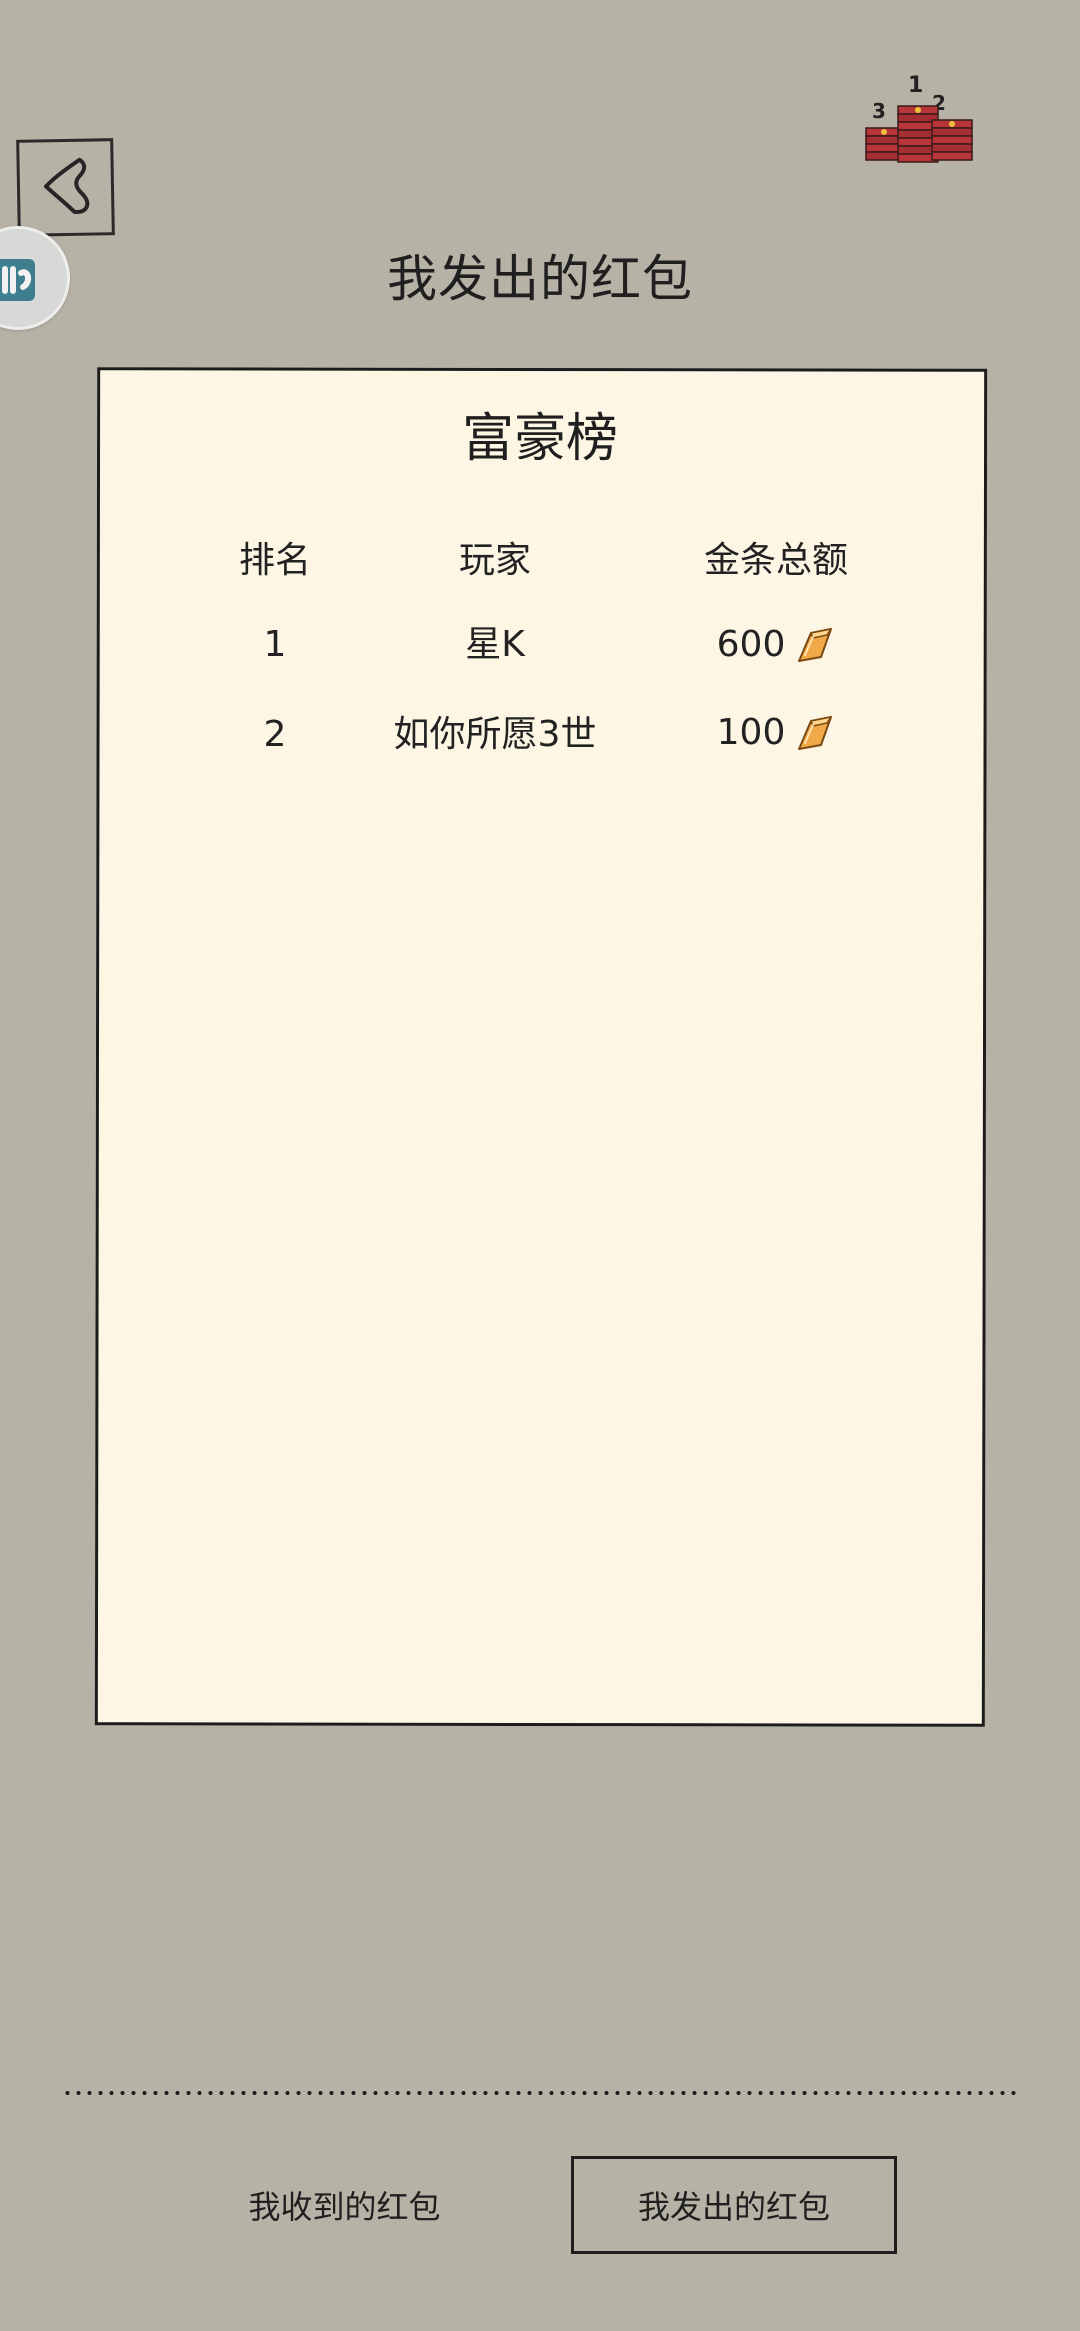 The image size is (1080, 2331). I want to click on leaderboard-title: 富豪榜, so click(539, 439).